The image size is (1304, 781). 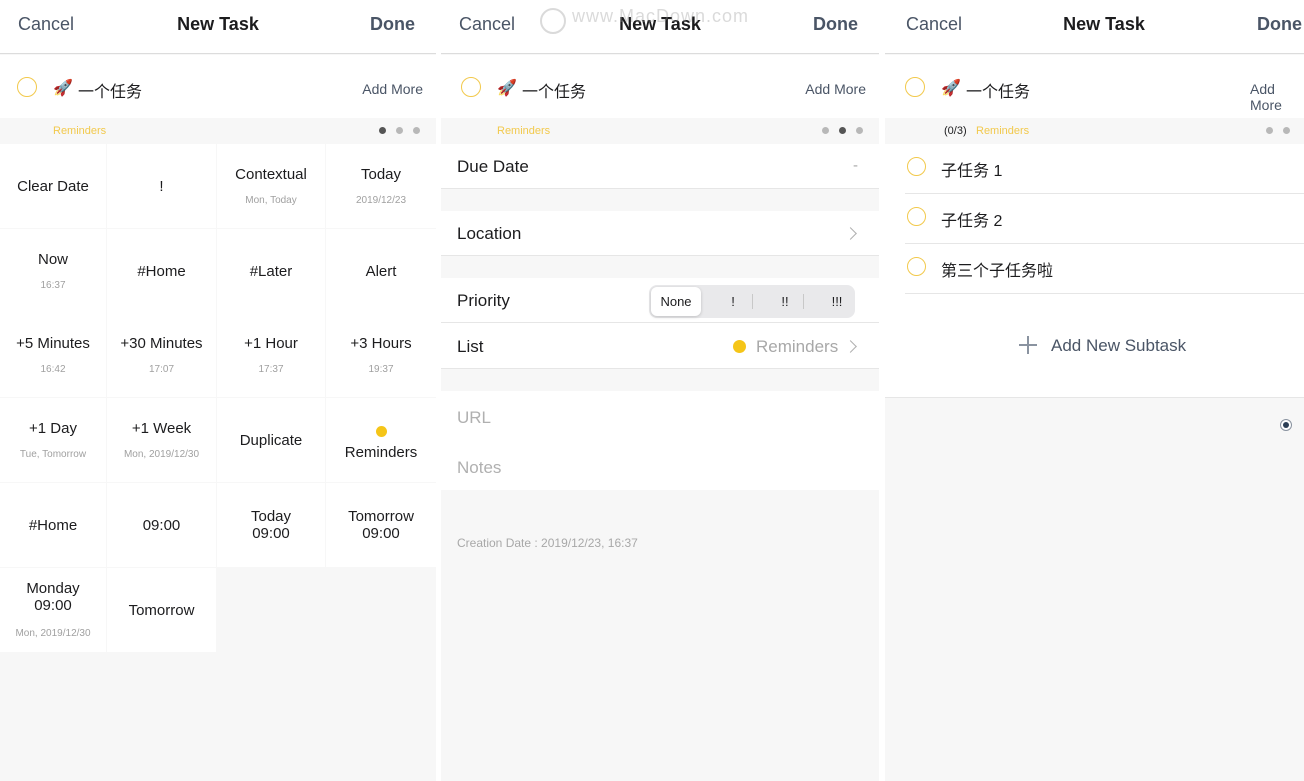 What do you see at coordinates (381, 343) in the screenshot?
I see `quick-action-label: +3 Hours` at bounding box center [381, 343].